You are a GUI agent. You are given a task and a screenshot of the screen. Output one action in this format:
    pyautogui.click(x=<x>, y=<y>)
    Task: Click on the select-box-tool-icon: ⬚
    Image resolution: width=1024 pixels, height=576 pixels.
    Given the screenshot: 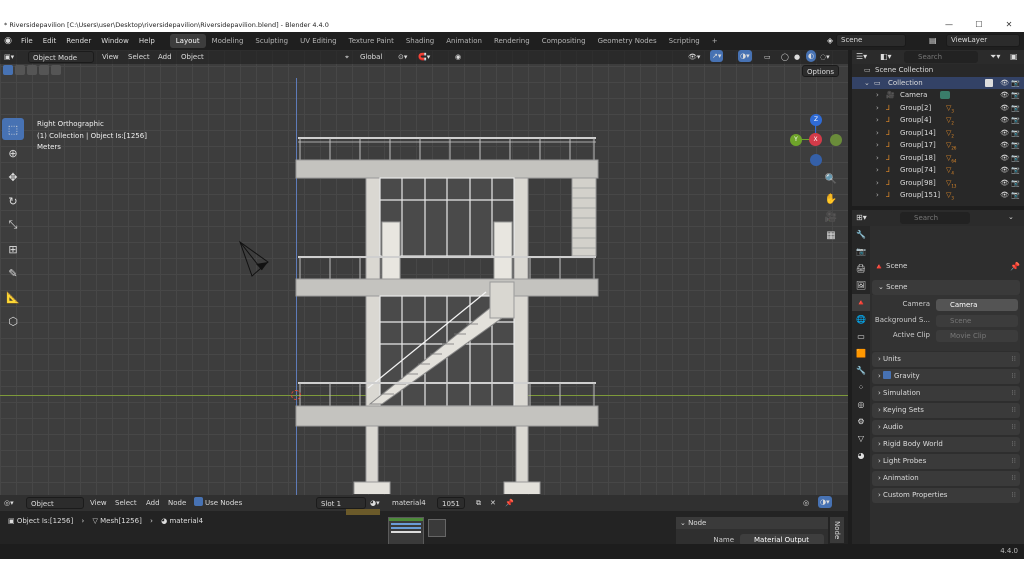 What is the action you would take?
    pyautogui.click(x=13, y=129)
    